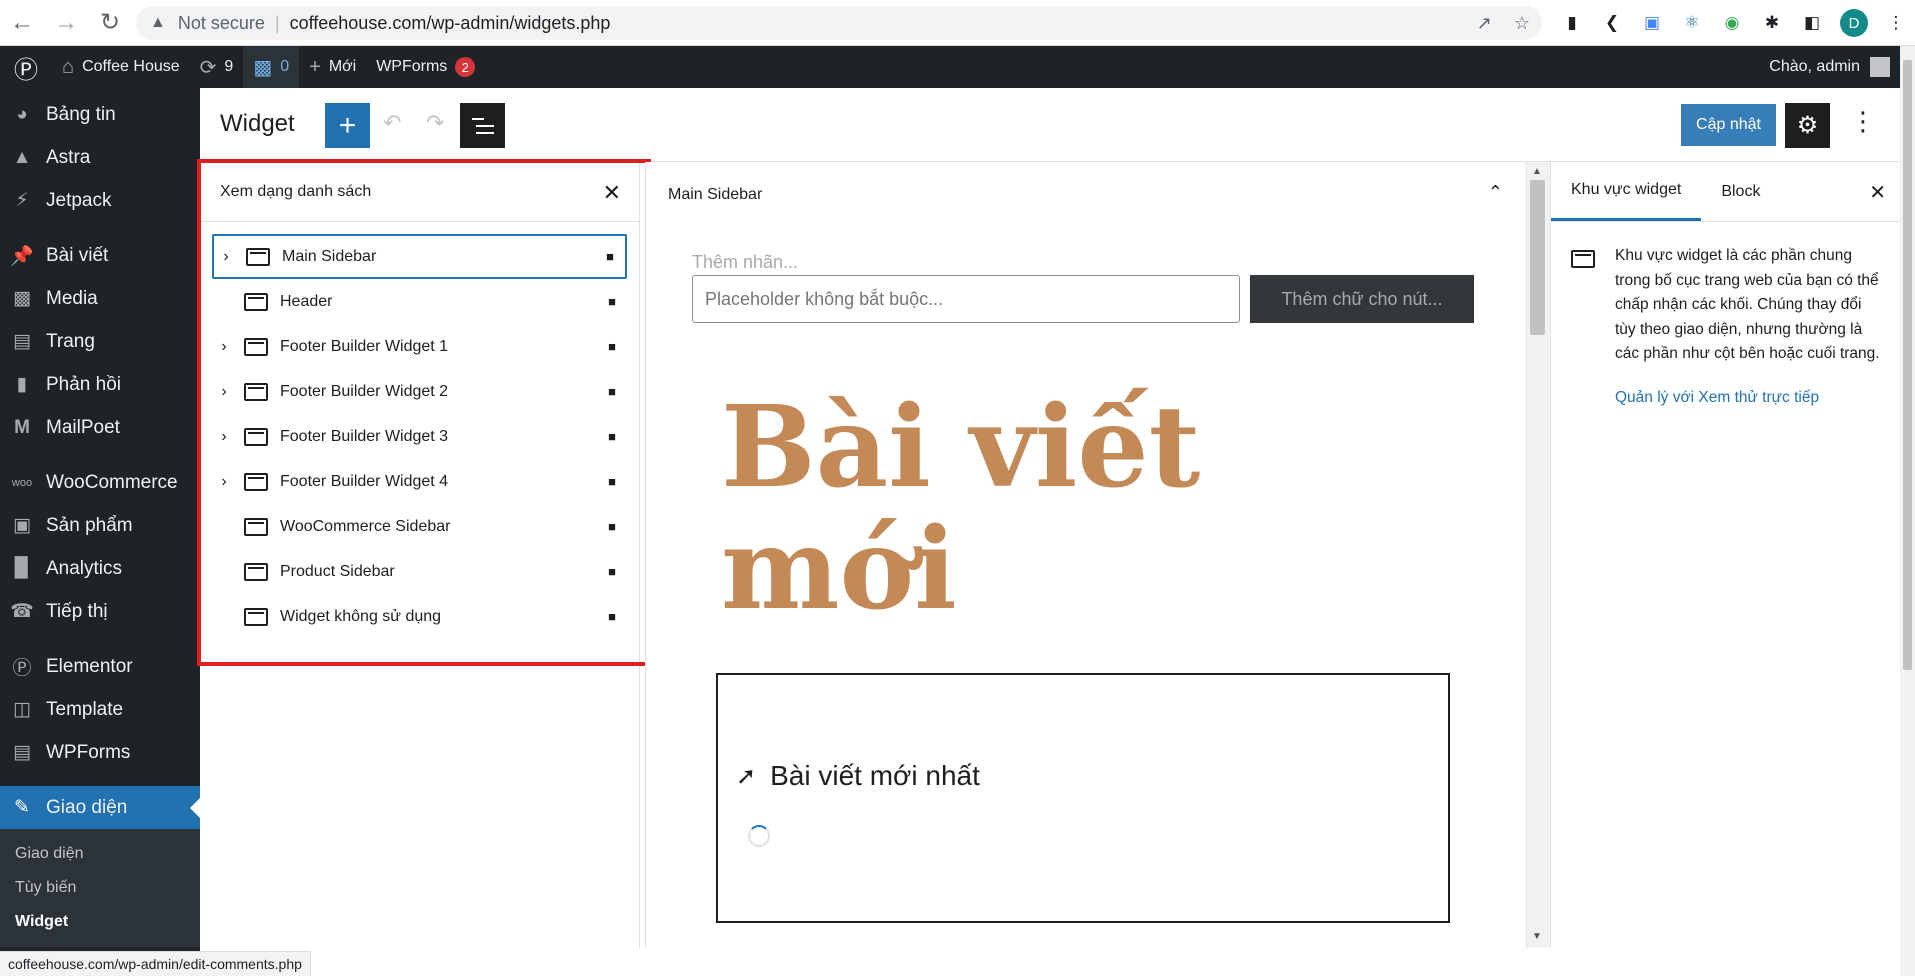 The height and width of the screenshot is (976, 1915). Describe the element at coordinates (419, 192) in the screenshot. I see `list-view-header: Xem dạng danh sách ✕` at that location.